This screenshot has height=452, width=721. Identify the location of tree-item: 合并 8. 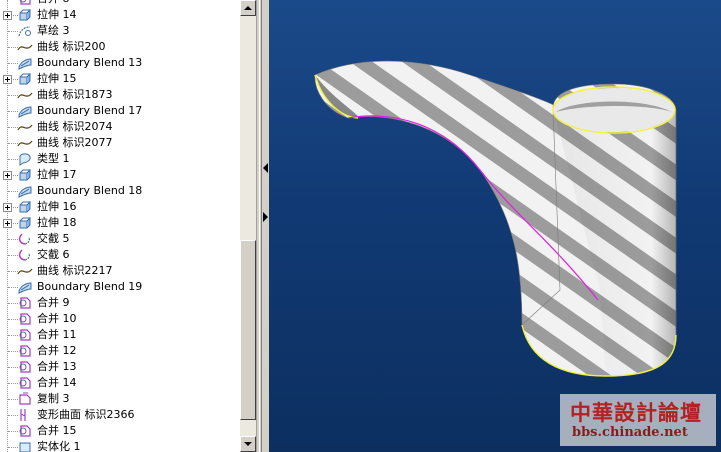
(120, 3).